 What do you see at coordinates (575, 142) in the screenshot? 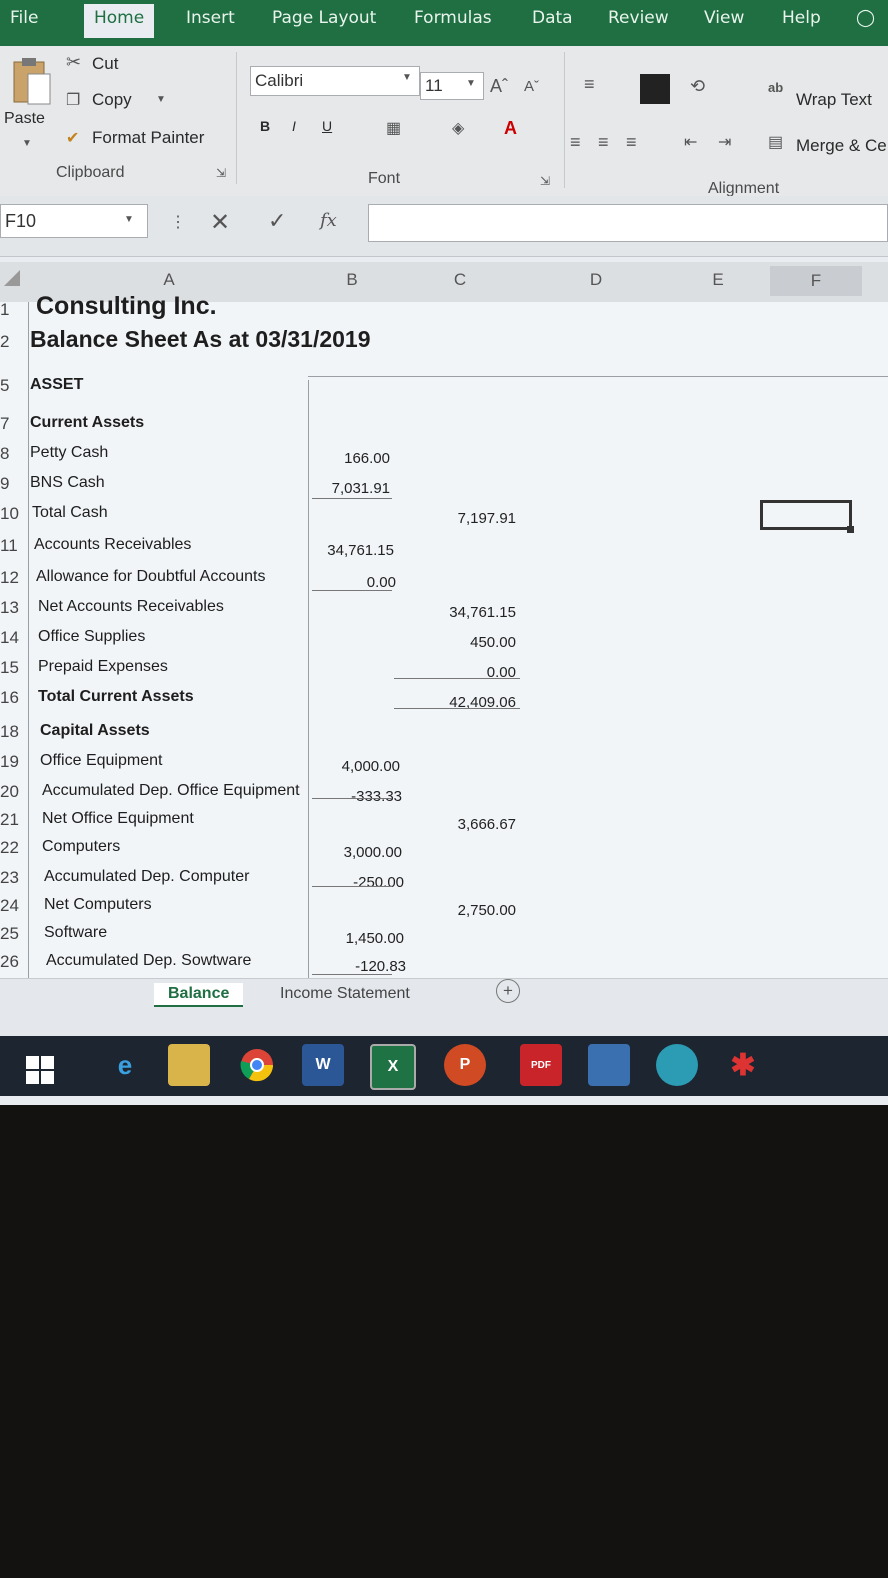
I see `align-left-icon: ≡` at bounding box center [575, 142].